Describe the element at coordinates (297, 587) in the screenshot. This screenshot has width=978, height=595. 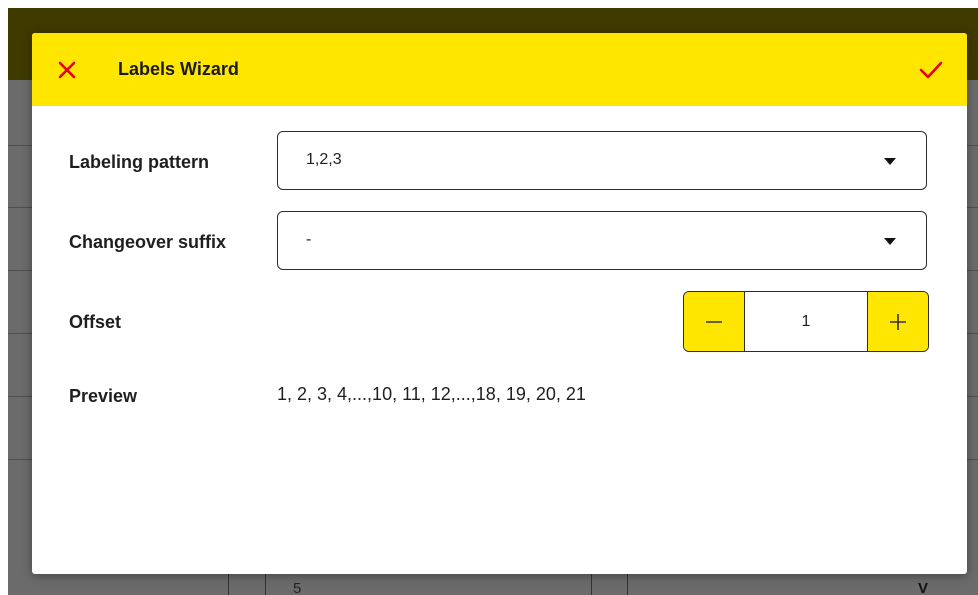
I see `background-row-value: 5` at that location.